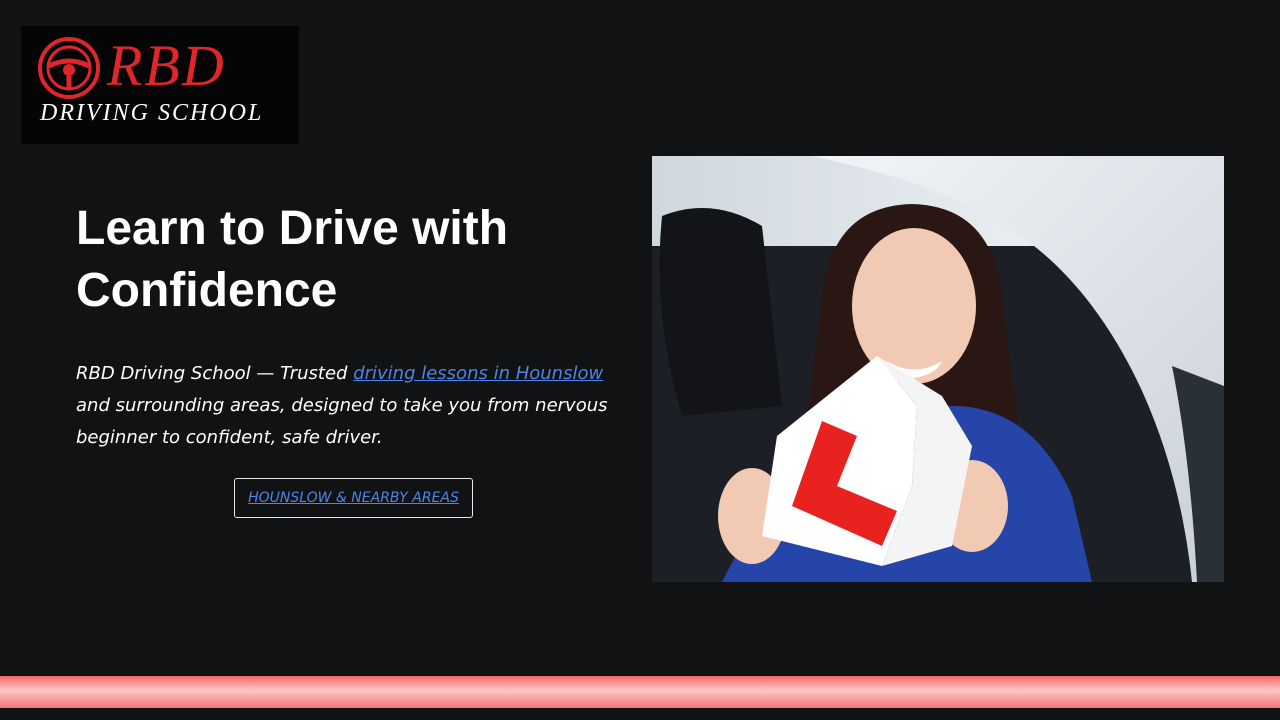  Describe the element at coordinates (152, 113) in the screenshot. I see `logo-subtitle: DRIVING SCHOOL` at that location.